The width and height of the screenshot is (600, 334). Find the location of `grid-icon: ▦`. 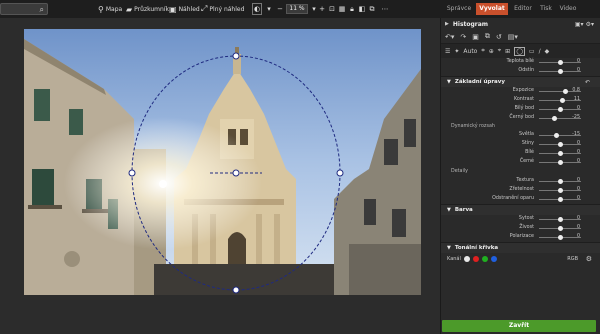

grid-icon: ▦ is located at coordinates (342, 9).